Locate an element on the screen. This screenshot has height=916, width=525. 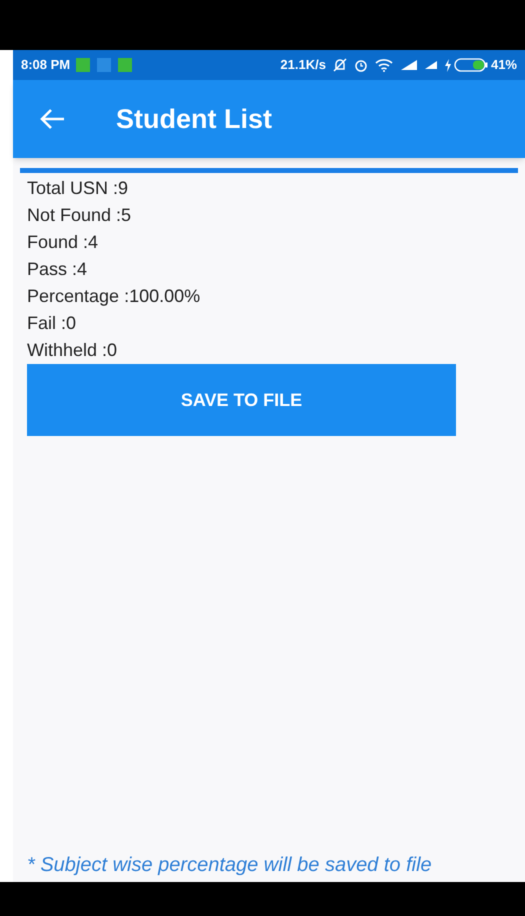
screen-title: Student List is located at coordinates (194, 119).